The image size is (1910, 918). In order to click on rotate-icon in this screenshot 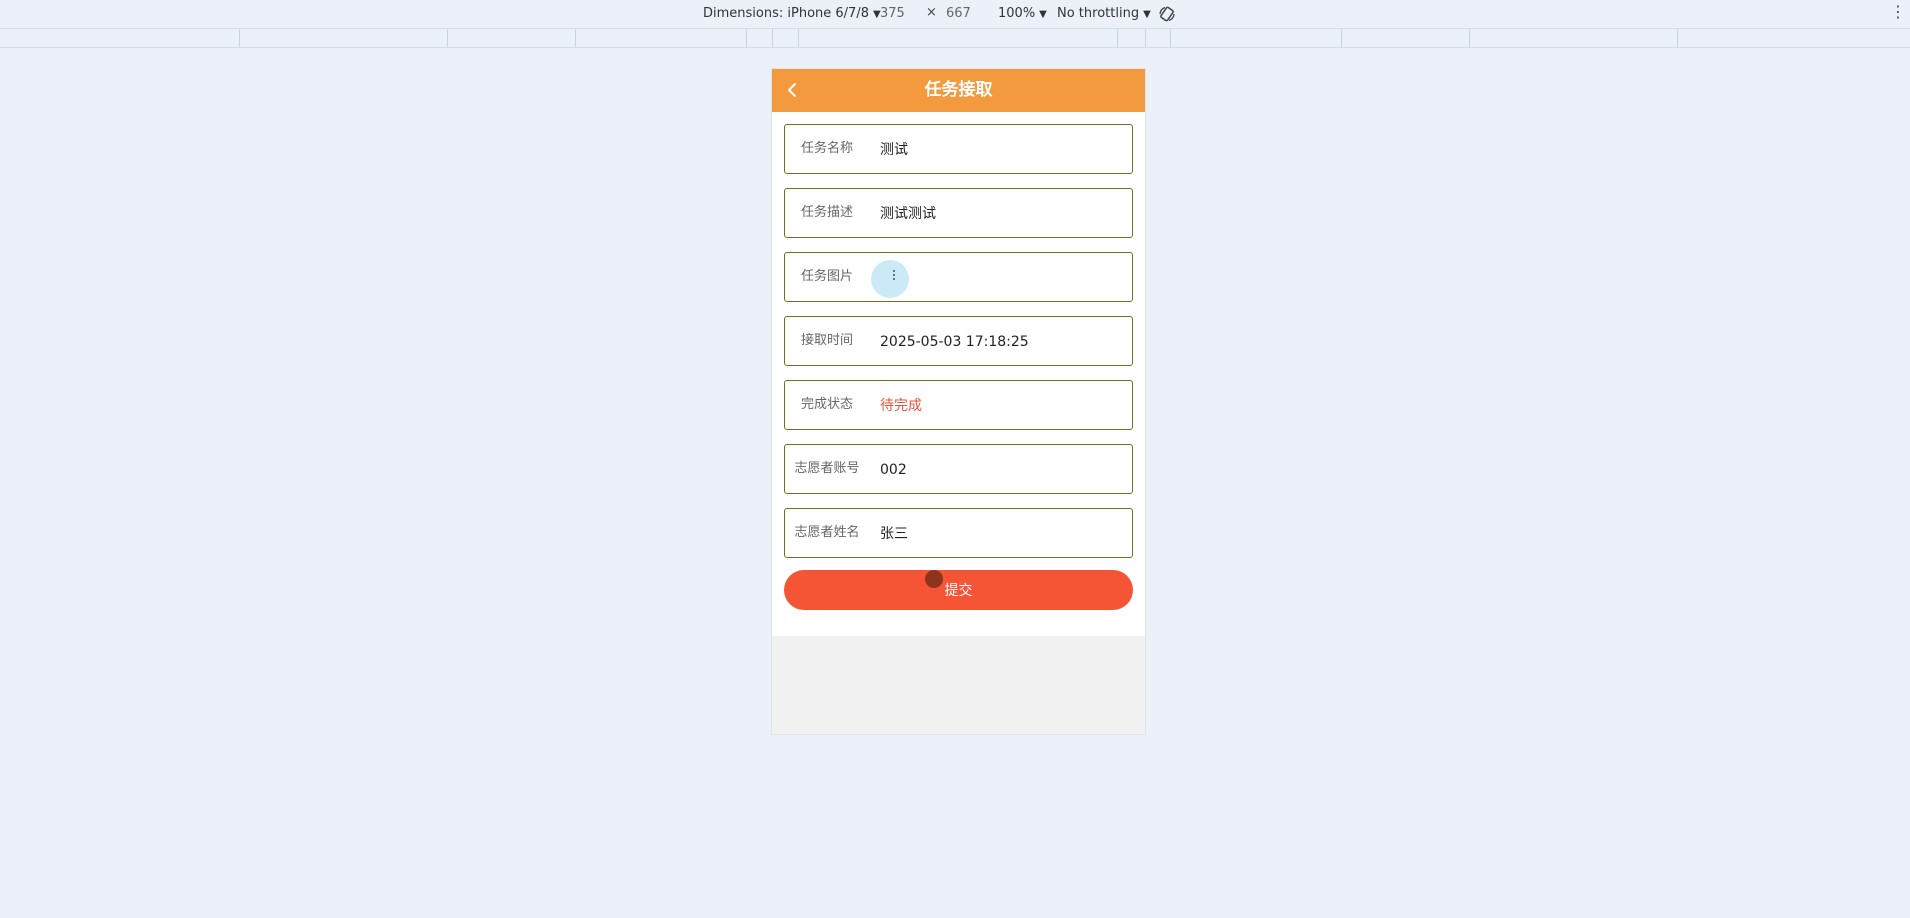, I will do `click(1167, 14)`.